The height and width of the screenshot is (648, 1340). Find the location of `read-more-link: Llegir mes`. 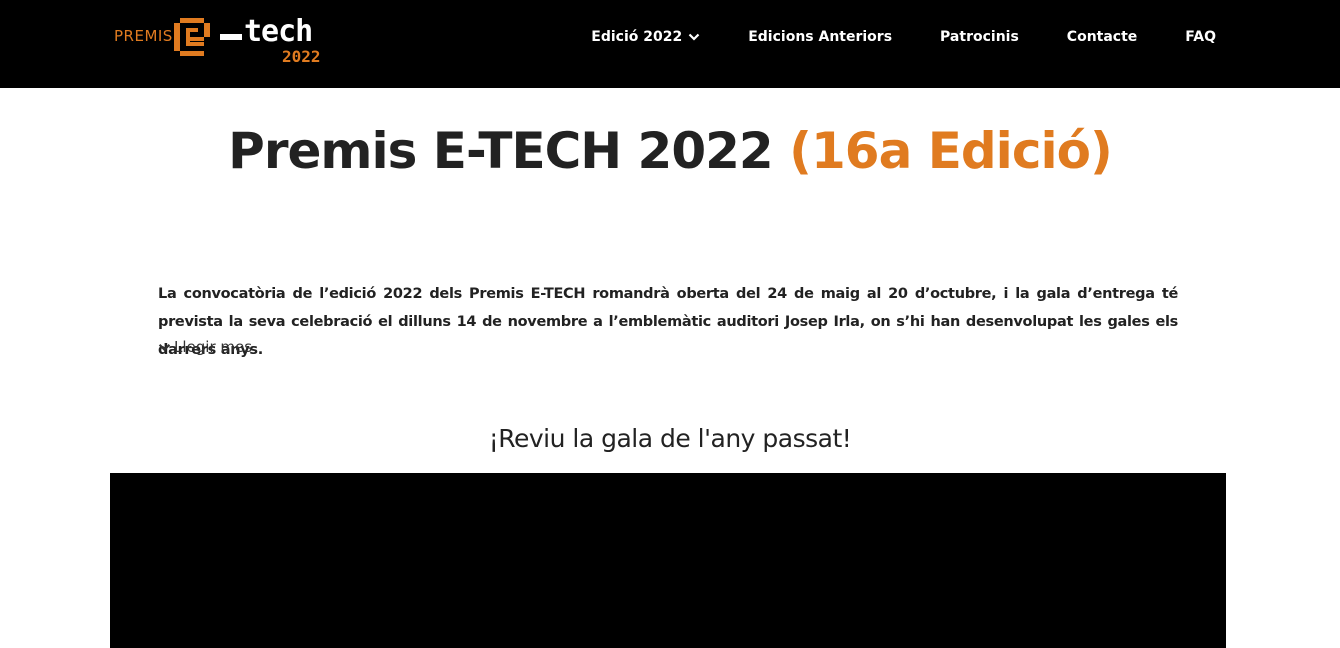

read-more-link: Llegir mes is located at coordinates (205, 347).